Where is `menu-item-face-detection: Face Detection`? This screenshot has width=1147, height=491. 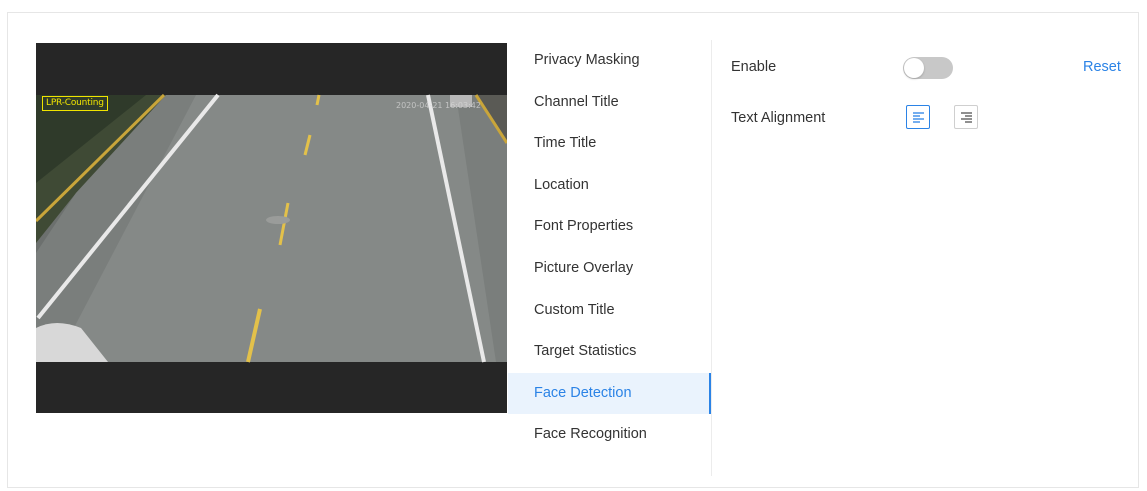 menu-item-face-detection: Face Detection is located at coordinates (609, 393).